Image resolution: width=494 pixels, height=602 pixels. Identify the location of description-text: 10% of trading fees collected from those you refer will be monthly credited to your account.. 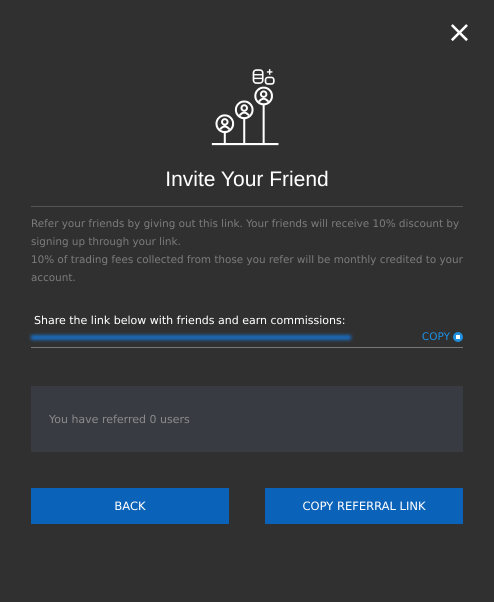
(247, 269).